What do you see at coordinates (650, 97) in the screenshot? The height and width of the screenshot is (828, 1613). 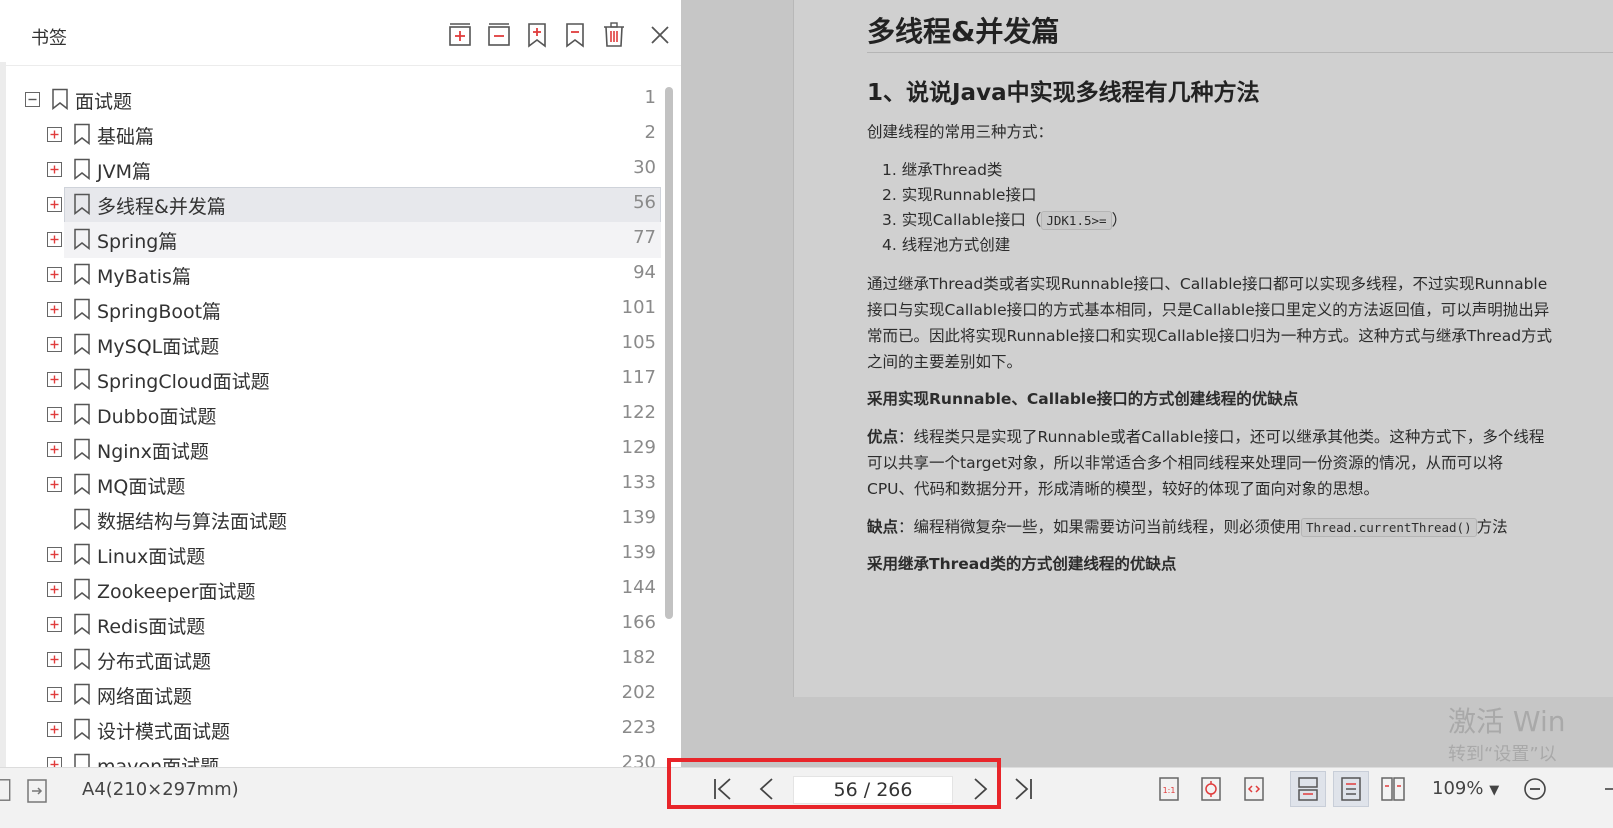 I see `bookmark-page-number: 1` at bounding box center [650, 97].